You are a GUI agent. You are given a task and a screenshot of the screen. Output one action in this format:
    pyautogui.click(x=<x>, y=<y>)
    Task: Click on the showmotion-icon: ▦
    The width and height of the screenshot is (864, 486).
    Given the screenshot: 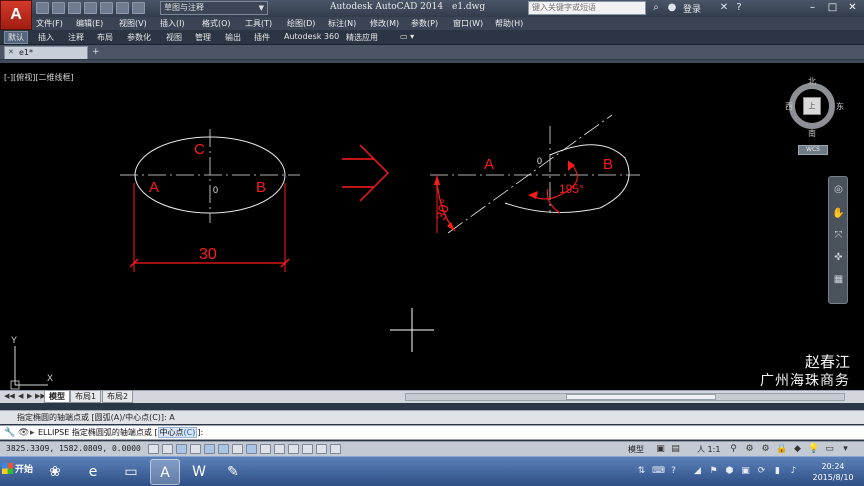 What is the action you would take?
    pyautogui.click(x=838, y=279)
    